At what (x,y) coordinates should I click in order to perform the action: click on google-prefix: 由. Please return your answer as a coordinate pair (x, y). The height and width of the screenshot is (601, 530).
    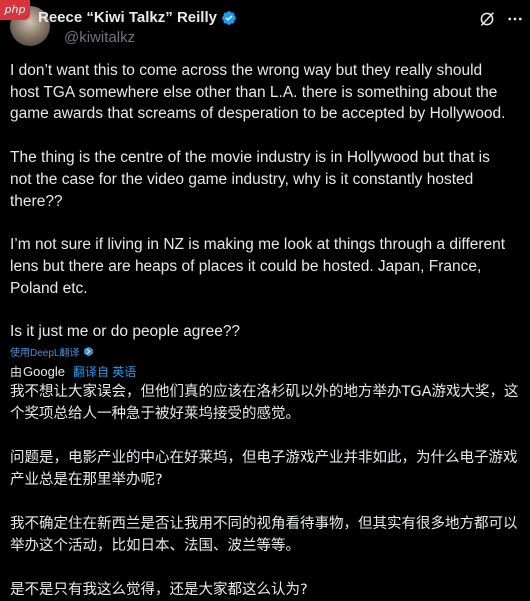
    Looking at the image, I should click on (16, 372).